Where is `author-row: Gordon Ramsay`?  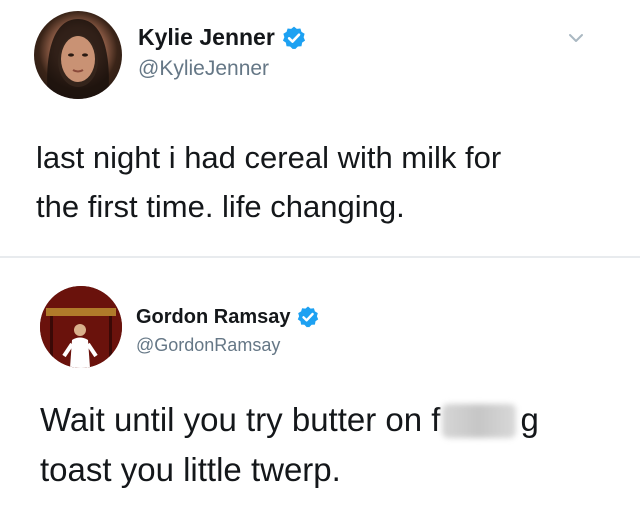 author-row: Gordon Ramsay is located at coordinates (228, 317).